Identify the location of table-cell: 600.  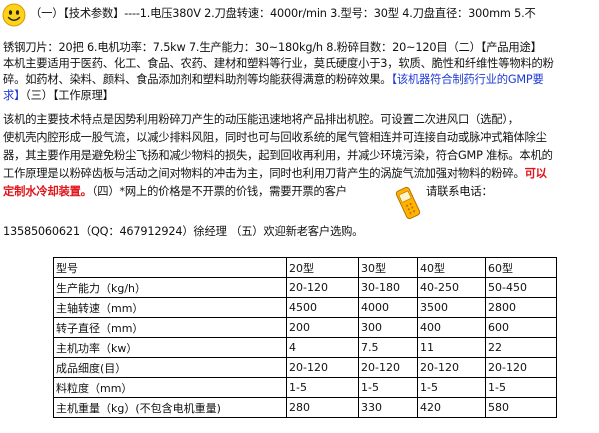
(521, 327).